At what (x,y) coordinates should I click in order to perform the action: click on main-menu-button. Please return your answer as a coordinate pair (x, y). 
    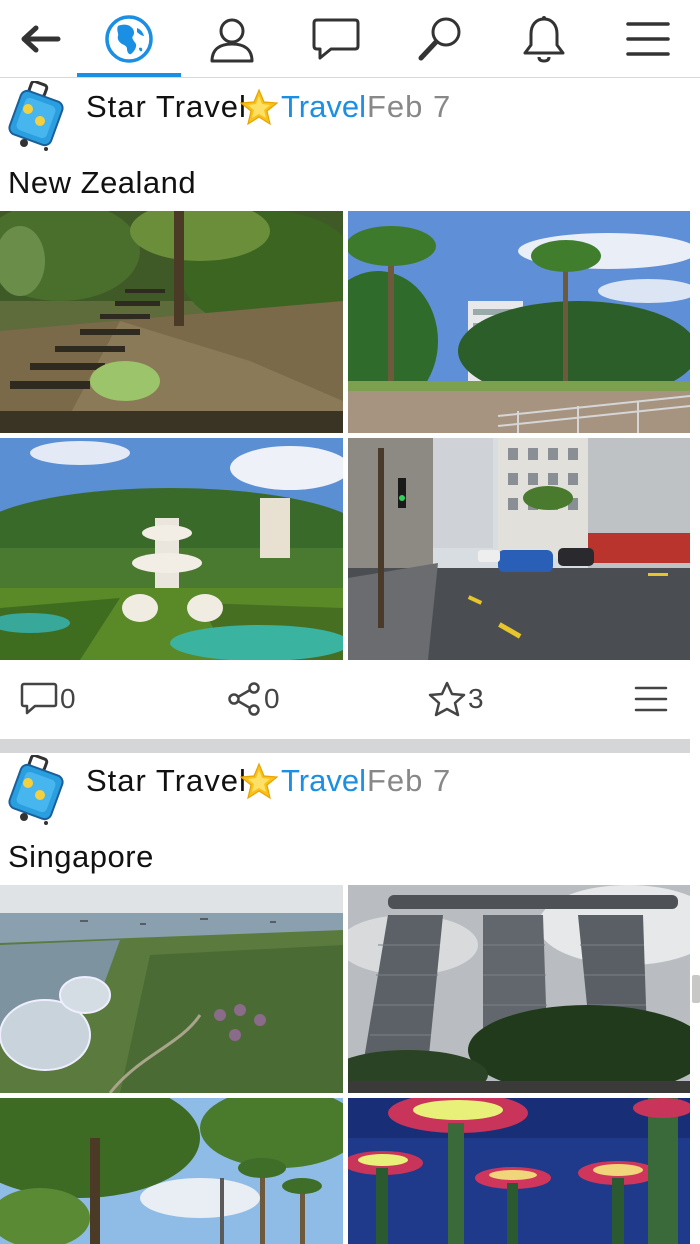
    Looking at the image, I should click on (648, 39).